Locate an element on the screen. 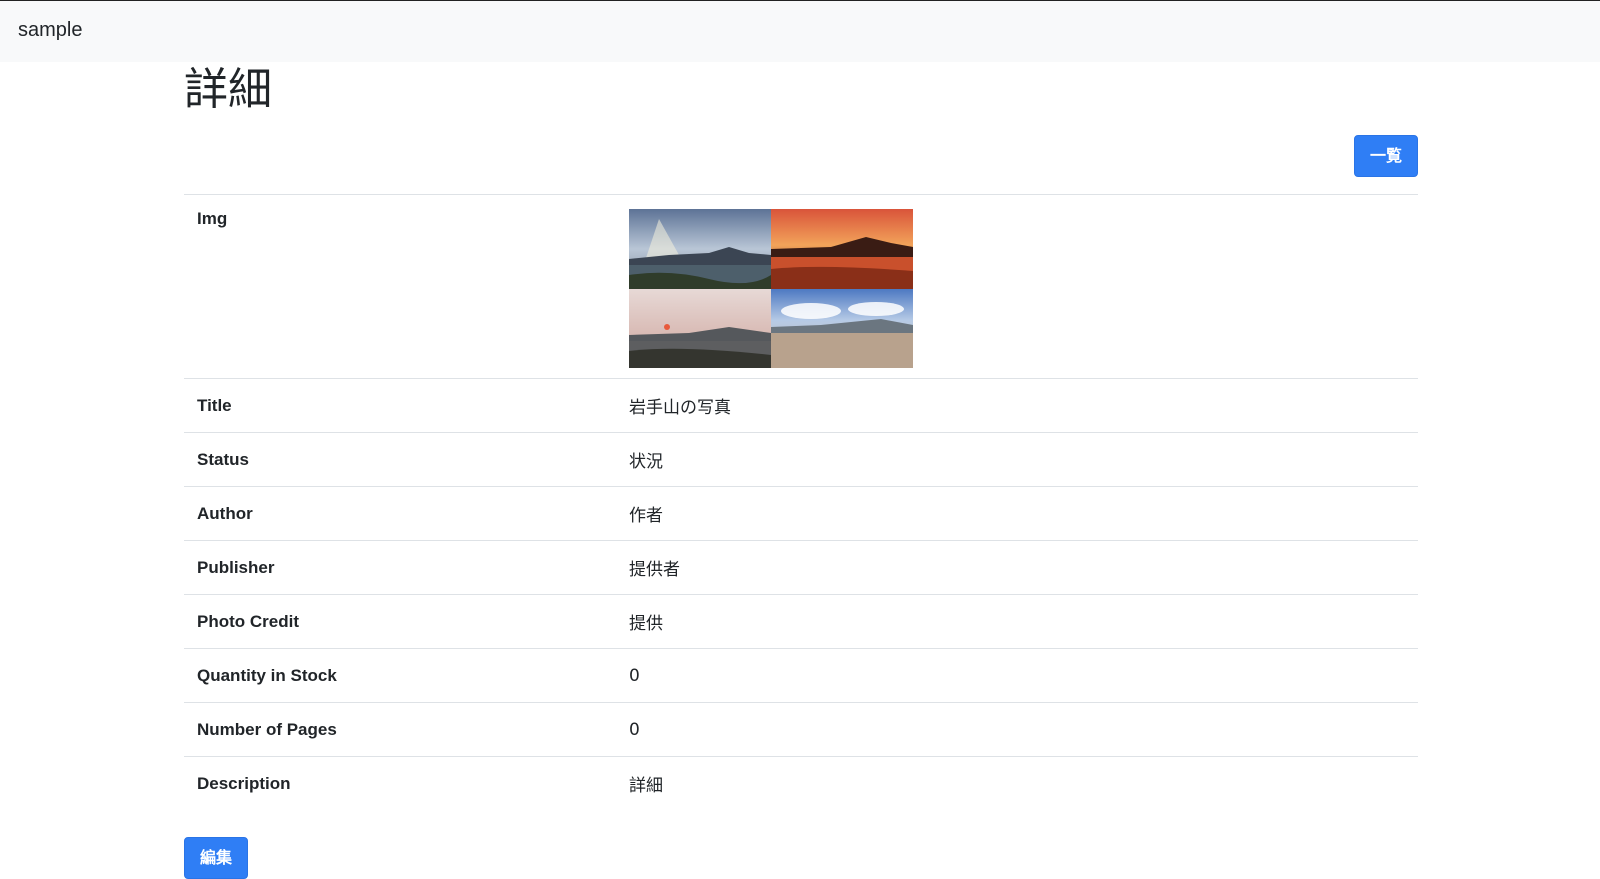  photo-pink-dusk is located at coordinates (700, 328).